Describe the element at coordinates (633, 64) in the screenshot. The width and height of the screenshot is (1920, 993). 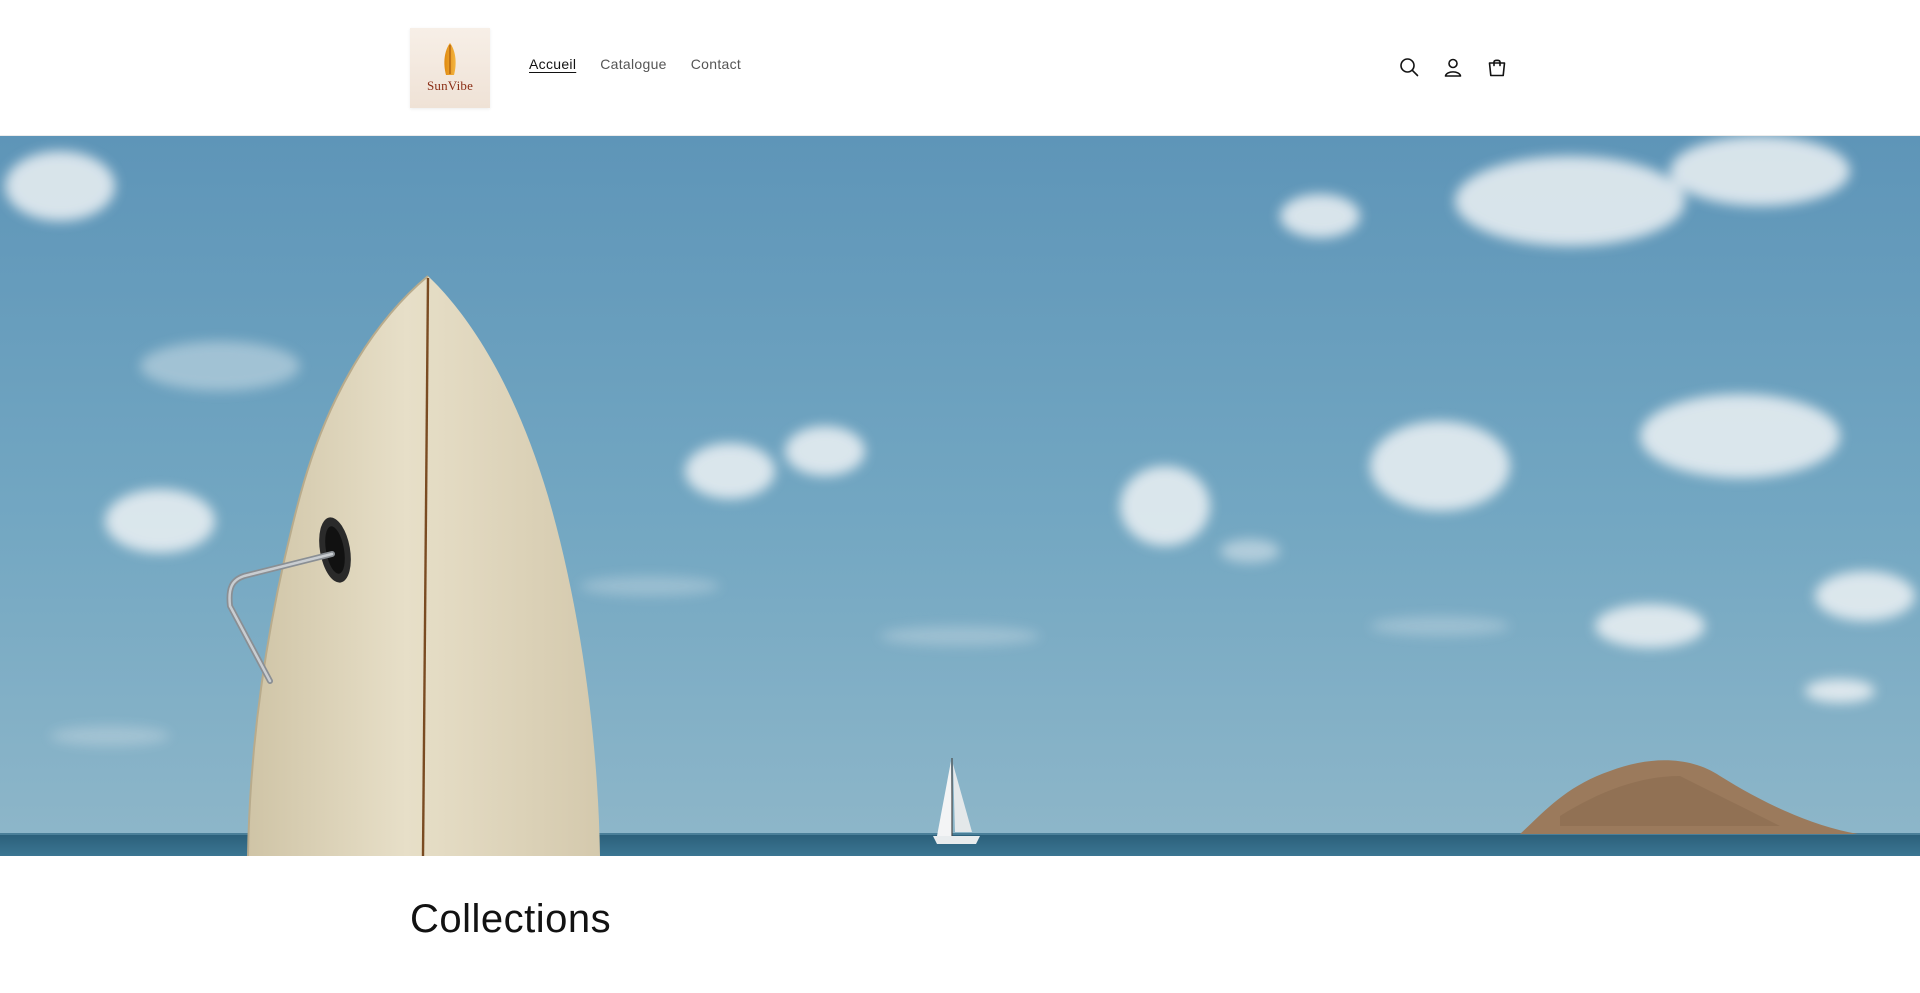
I see `nav-item-catalogue: Catalogue` at that location.